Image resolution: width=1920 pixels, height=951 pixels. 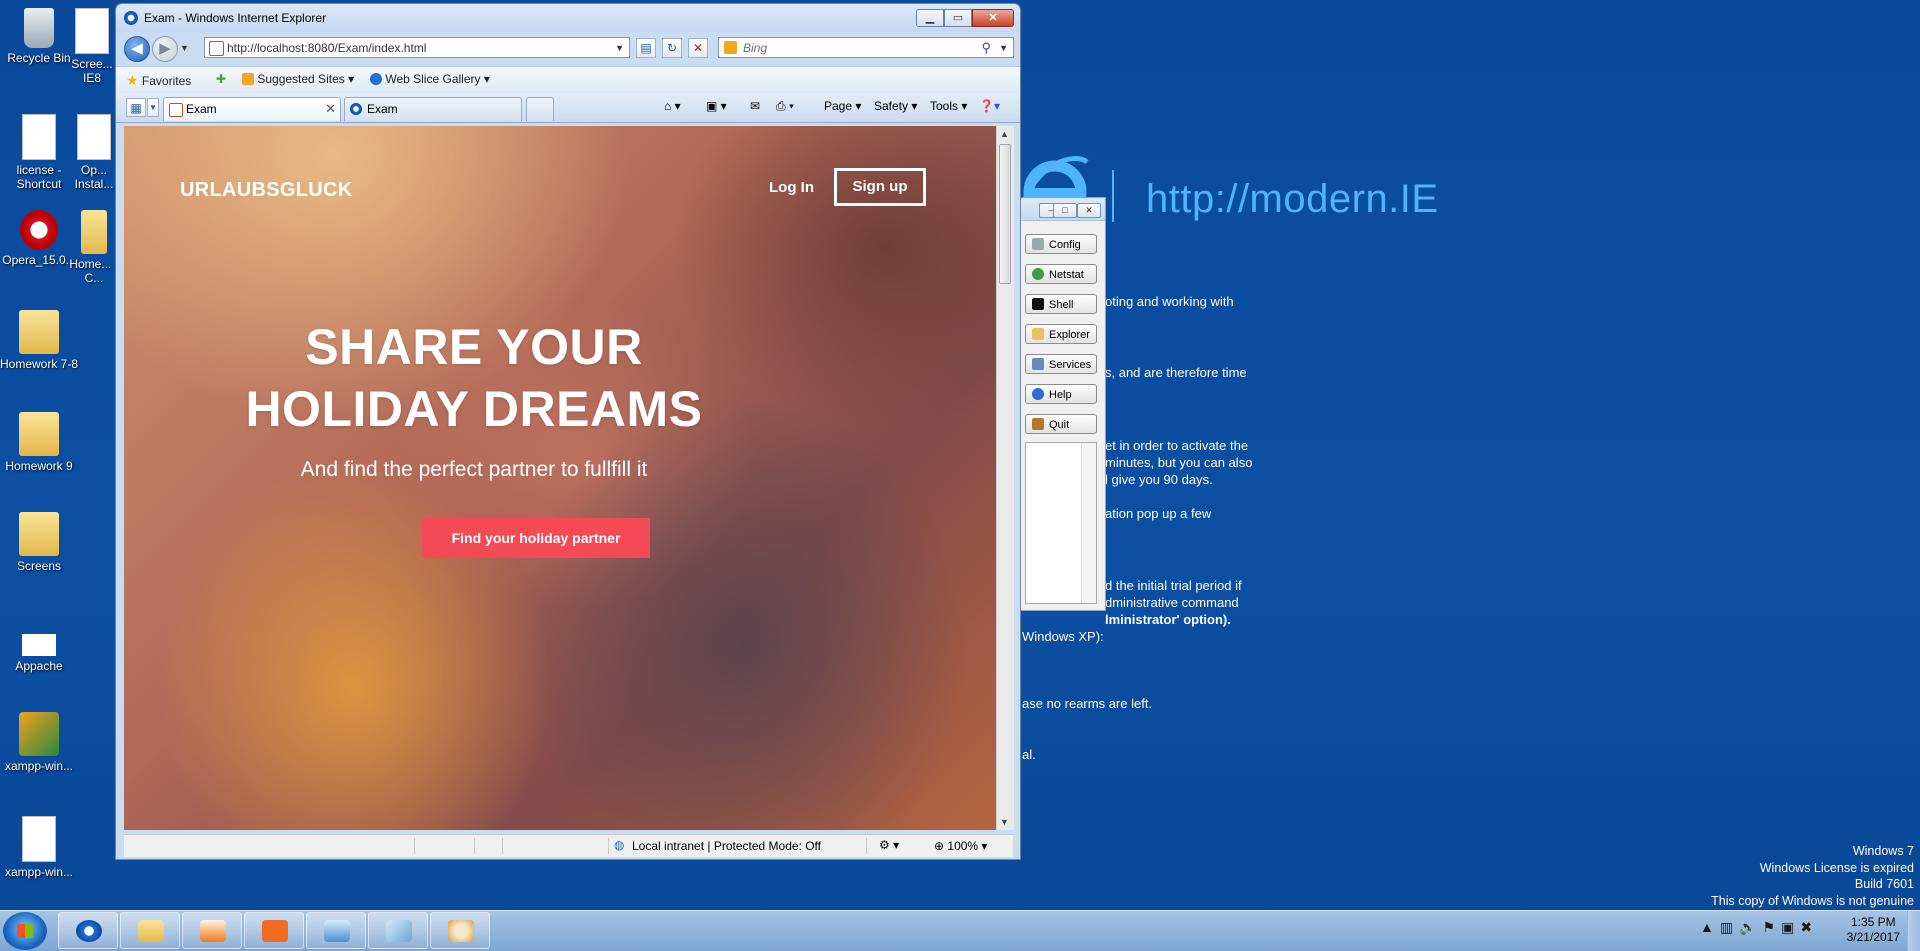 I want to click on taskbar-network-button, so click(x=336, y=930).